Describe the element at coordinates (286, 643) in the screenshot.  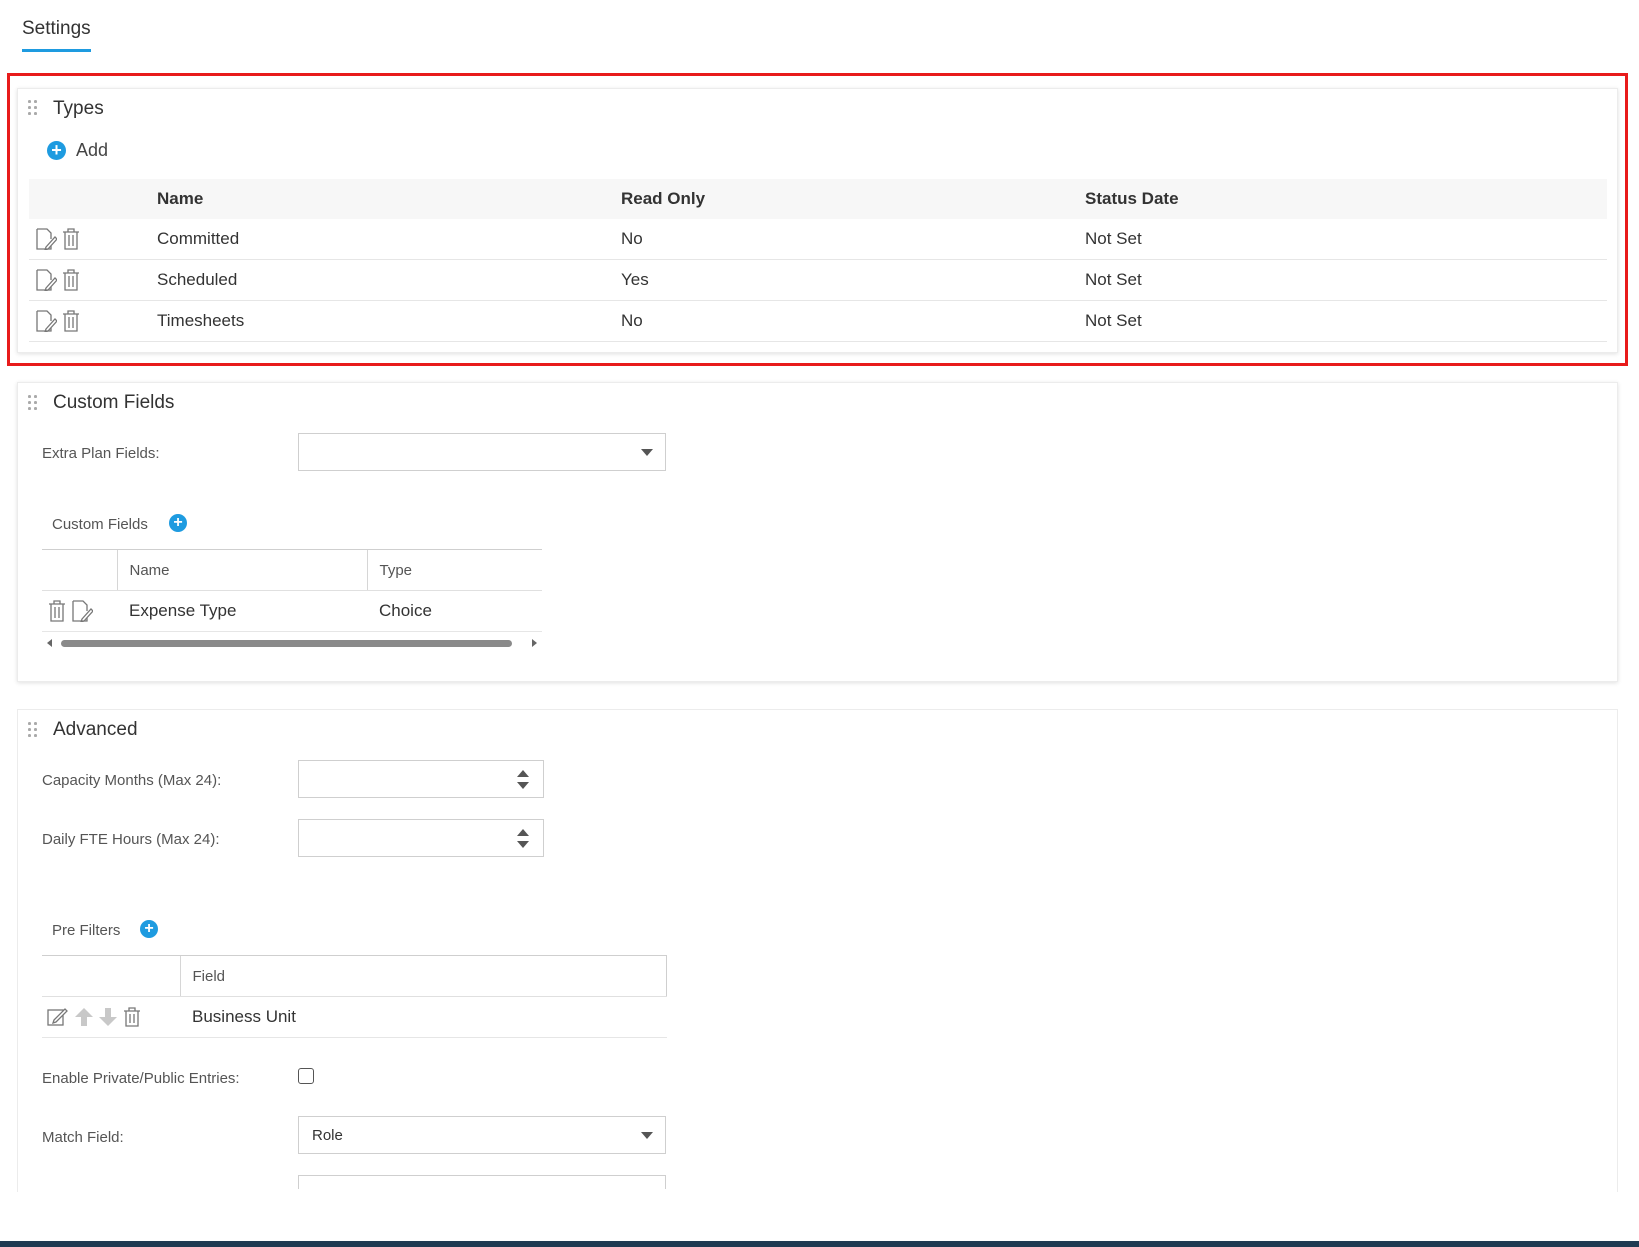
I see `scrollbar-thumb` at that location.